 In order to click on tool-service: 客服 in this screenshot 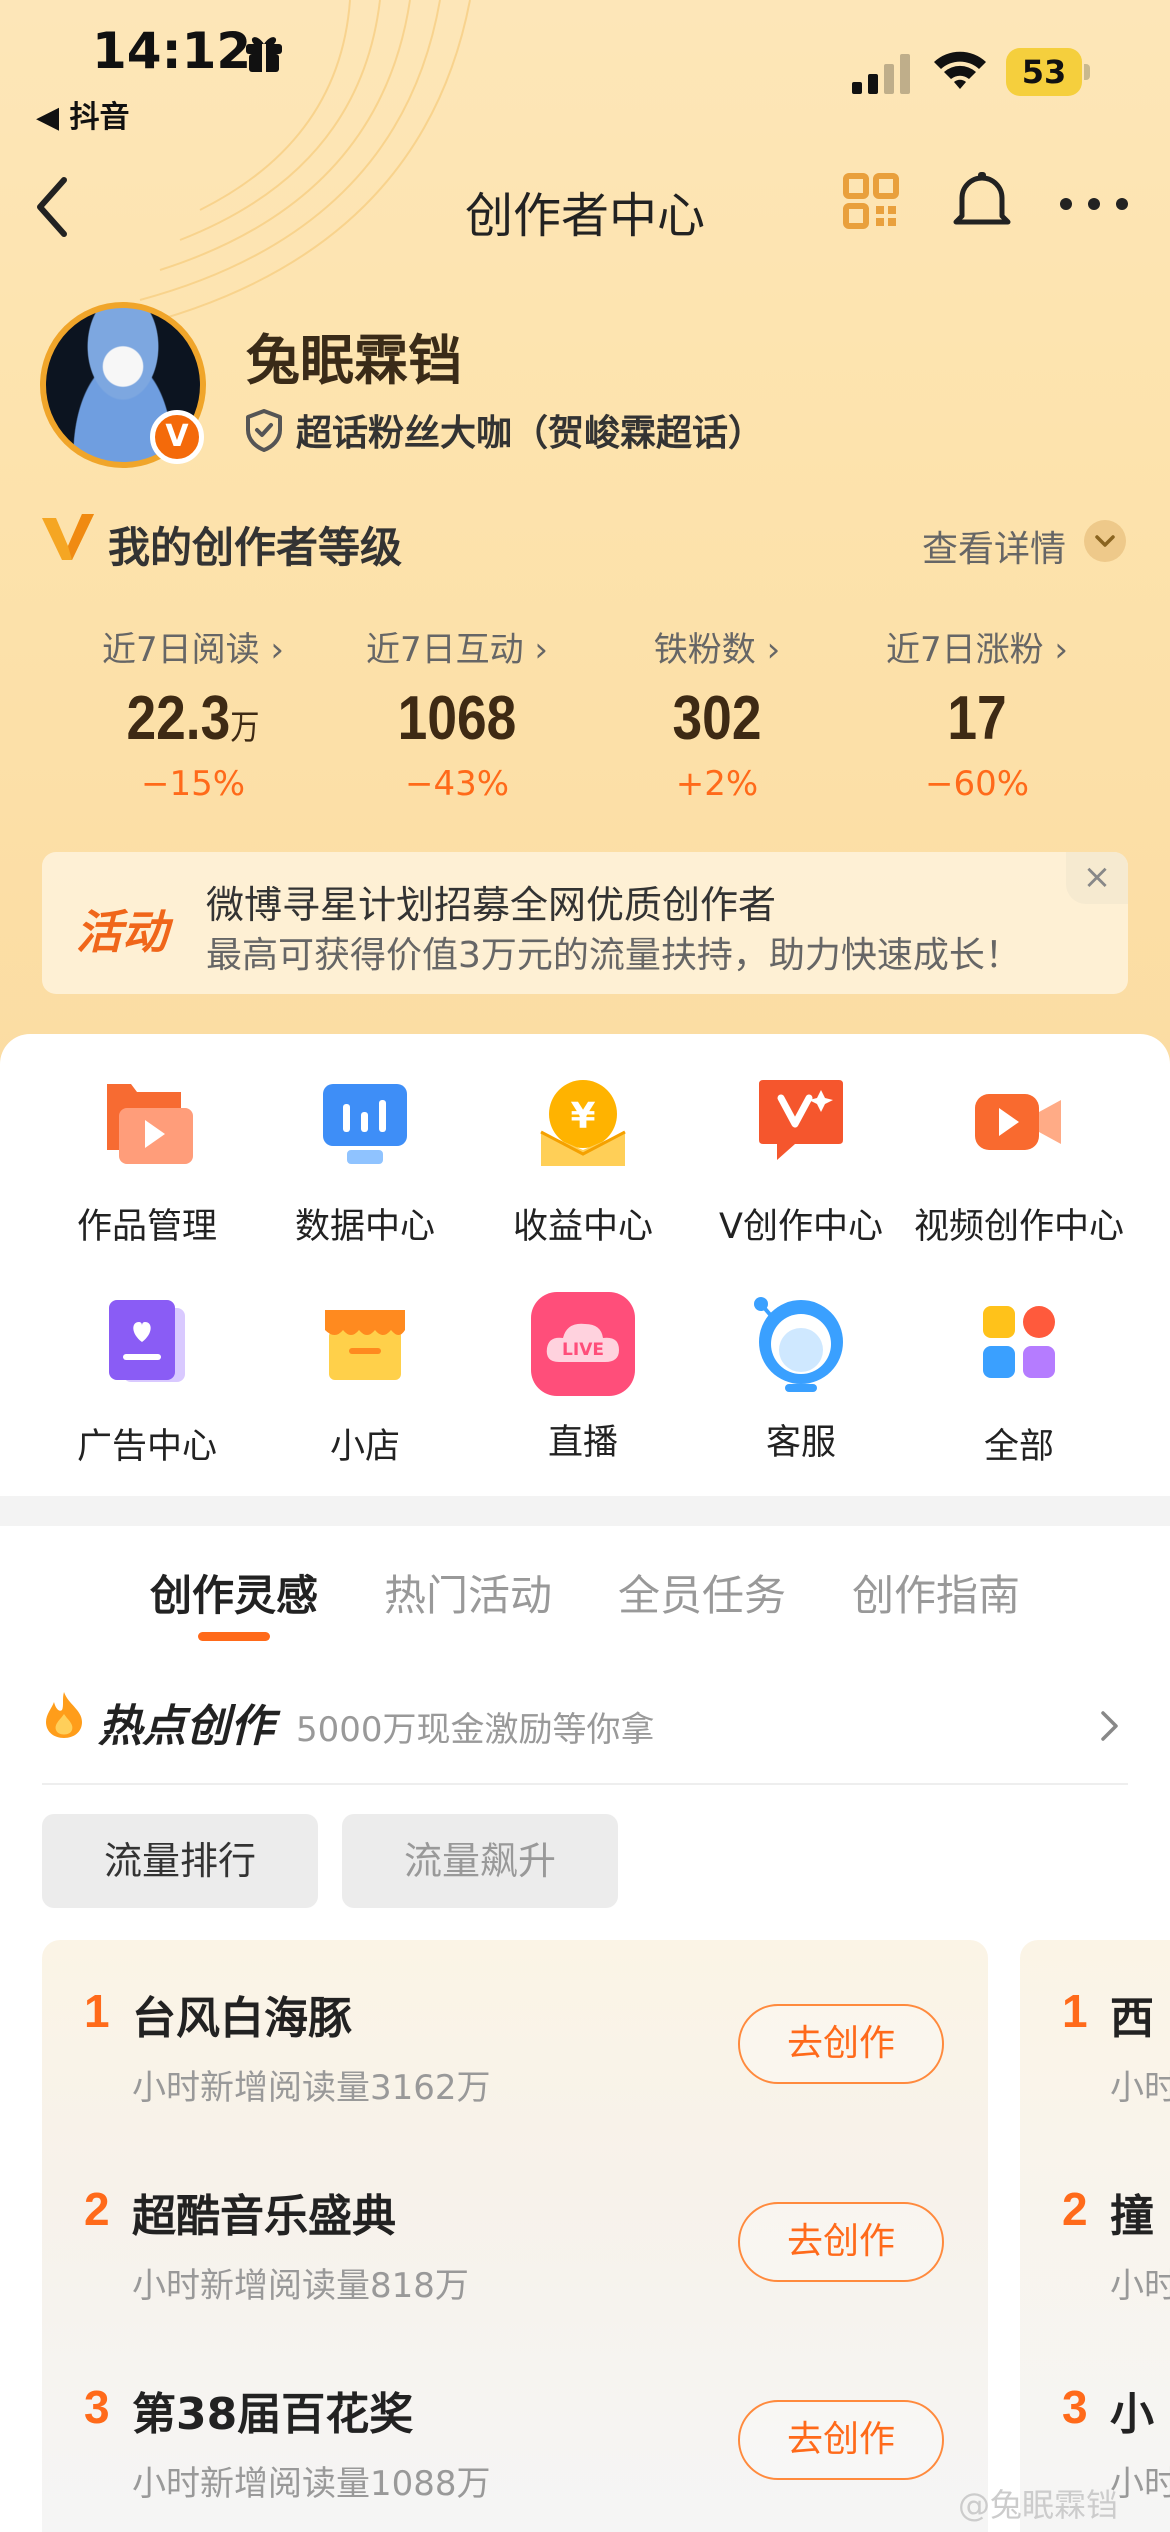, I will do `click(801, 1377)`.